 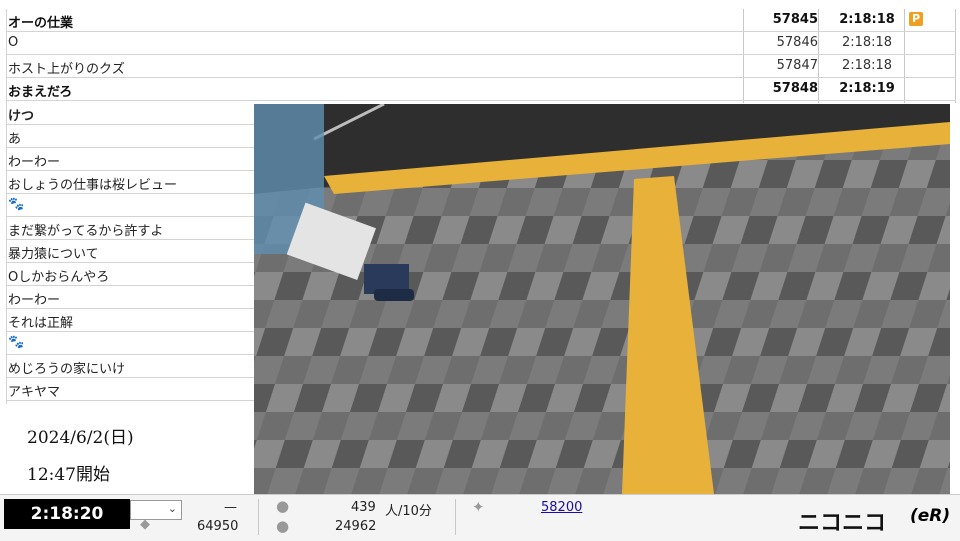 What do you see at coordinates (40, 92) in the screenshot?
I see `comment-text: おまえだろ` at bounding box center [40, 92].